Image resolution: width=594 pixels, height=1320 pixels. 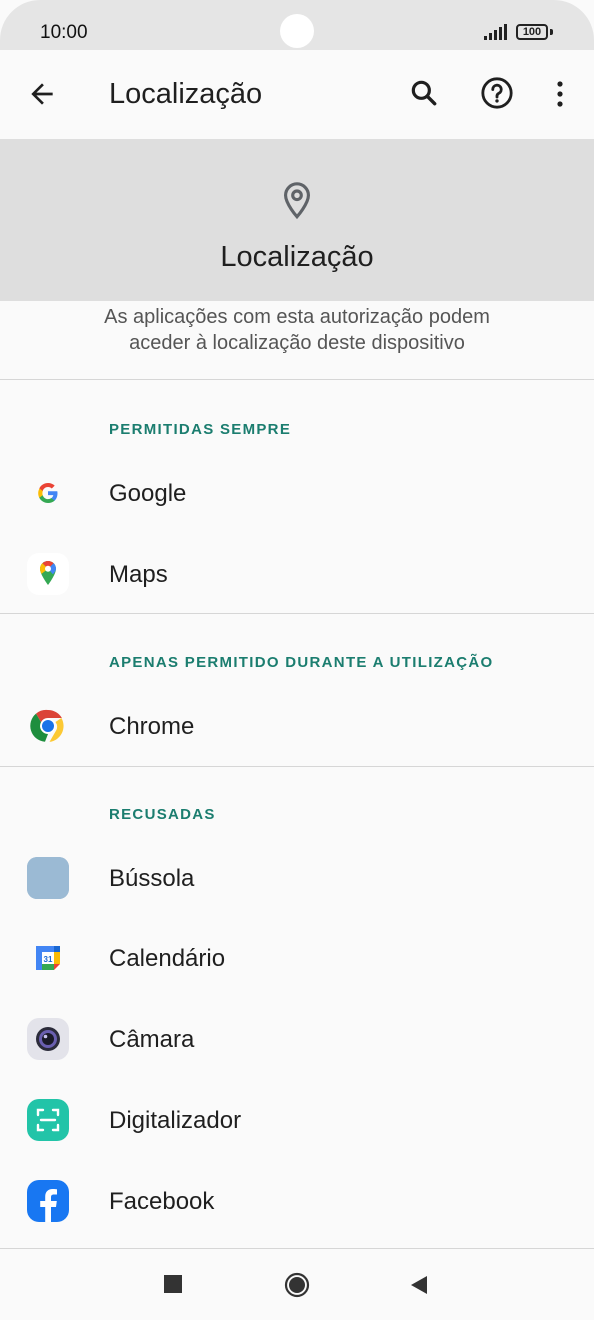 I want to click on description-line-1: As aplicações com esta autorização podem, so click(x=297, y=317).